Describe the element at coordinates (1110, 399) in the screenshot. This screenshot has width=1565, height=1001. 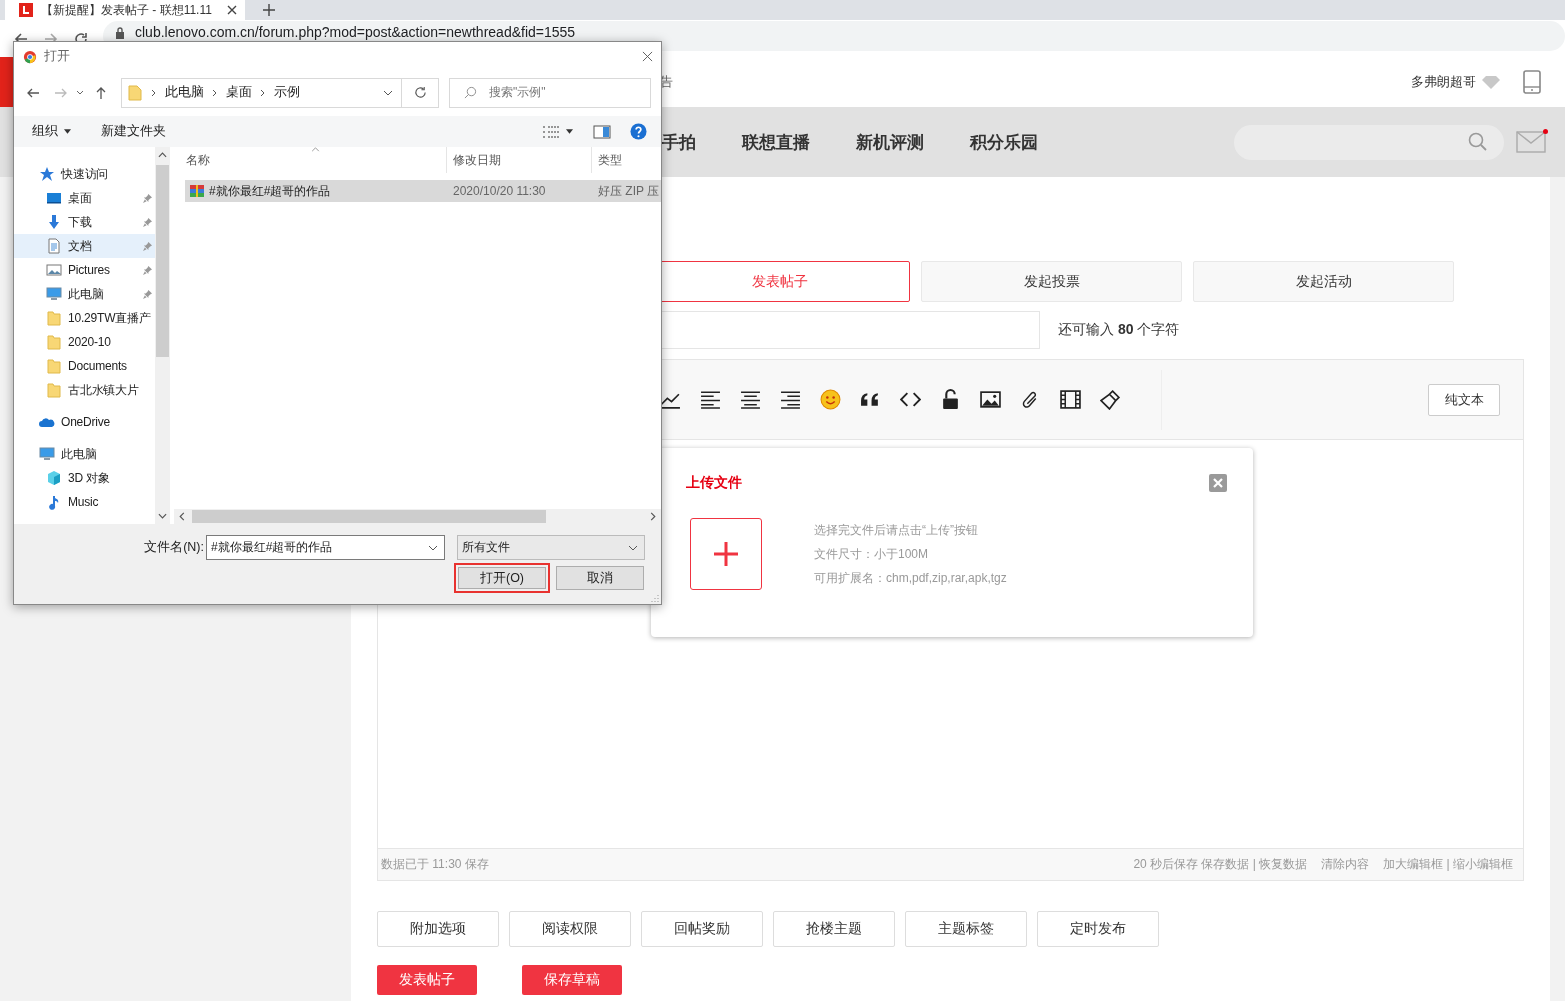
I see `brush-icon` at that location.